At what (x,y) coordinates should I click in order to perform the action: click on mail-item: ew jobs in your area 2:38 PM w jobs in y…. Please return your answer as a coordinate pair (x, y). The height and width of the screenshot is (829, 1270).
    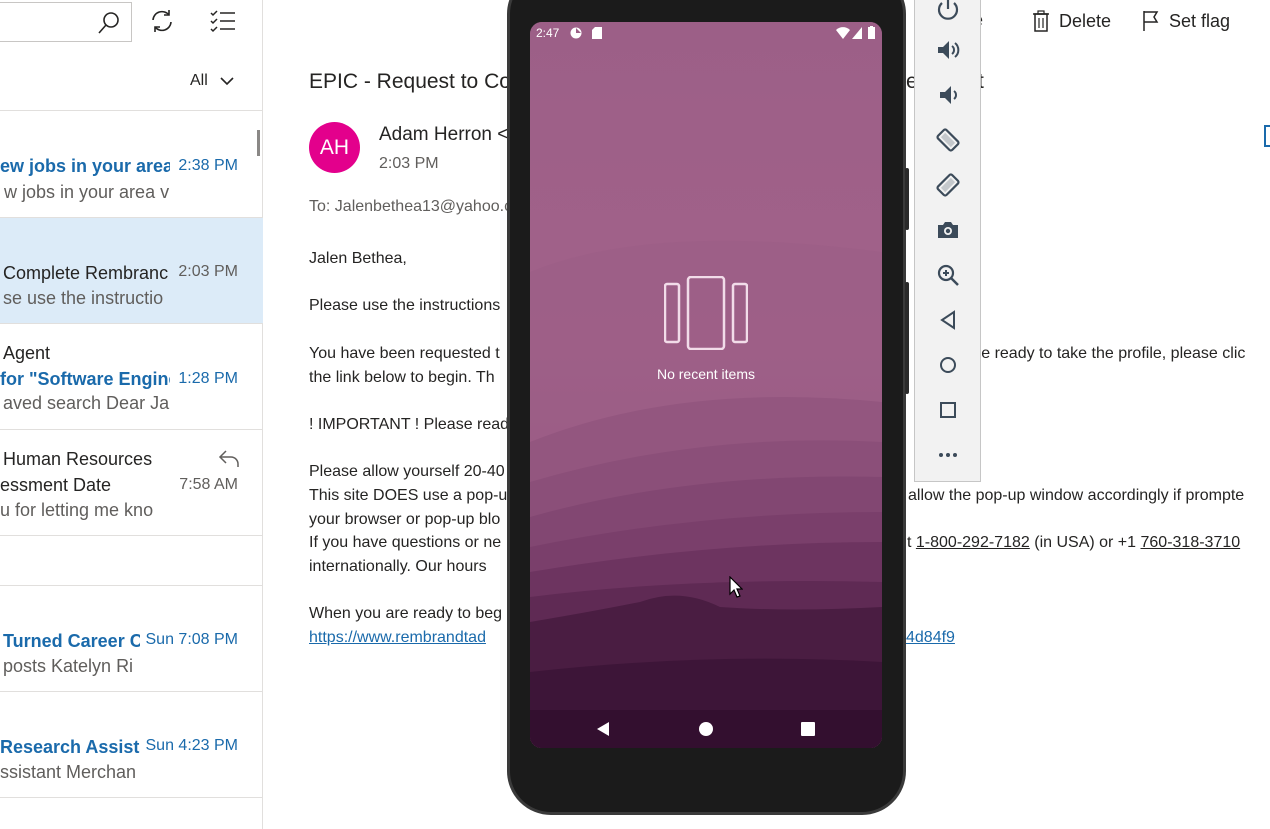
    Looking at the image, I should click on (131, 164).